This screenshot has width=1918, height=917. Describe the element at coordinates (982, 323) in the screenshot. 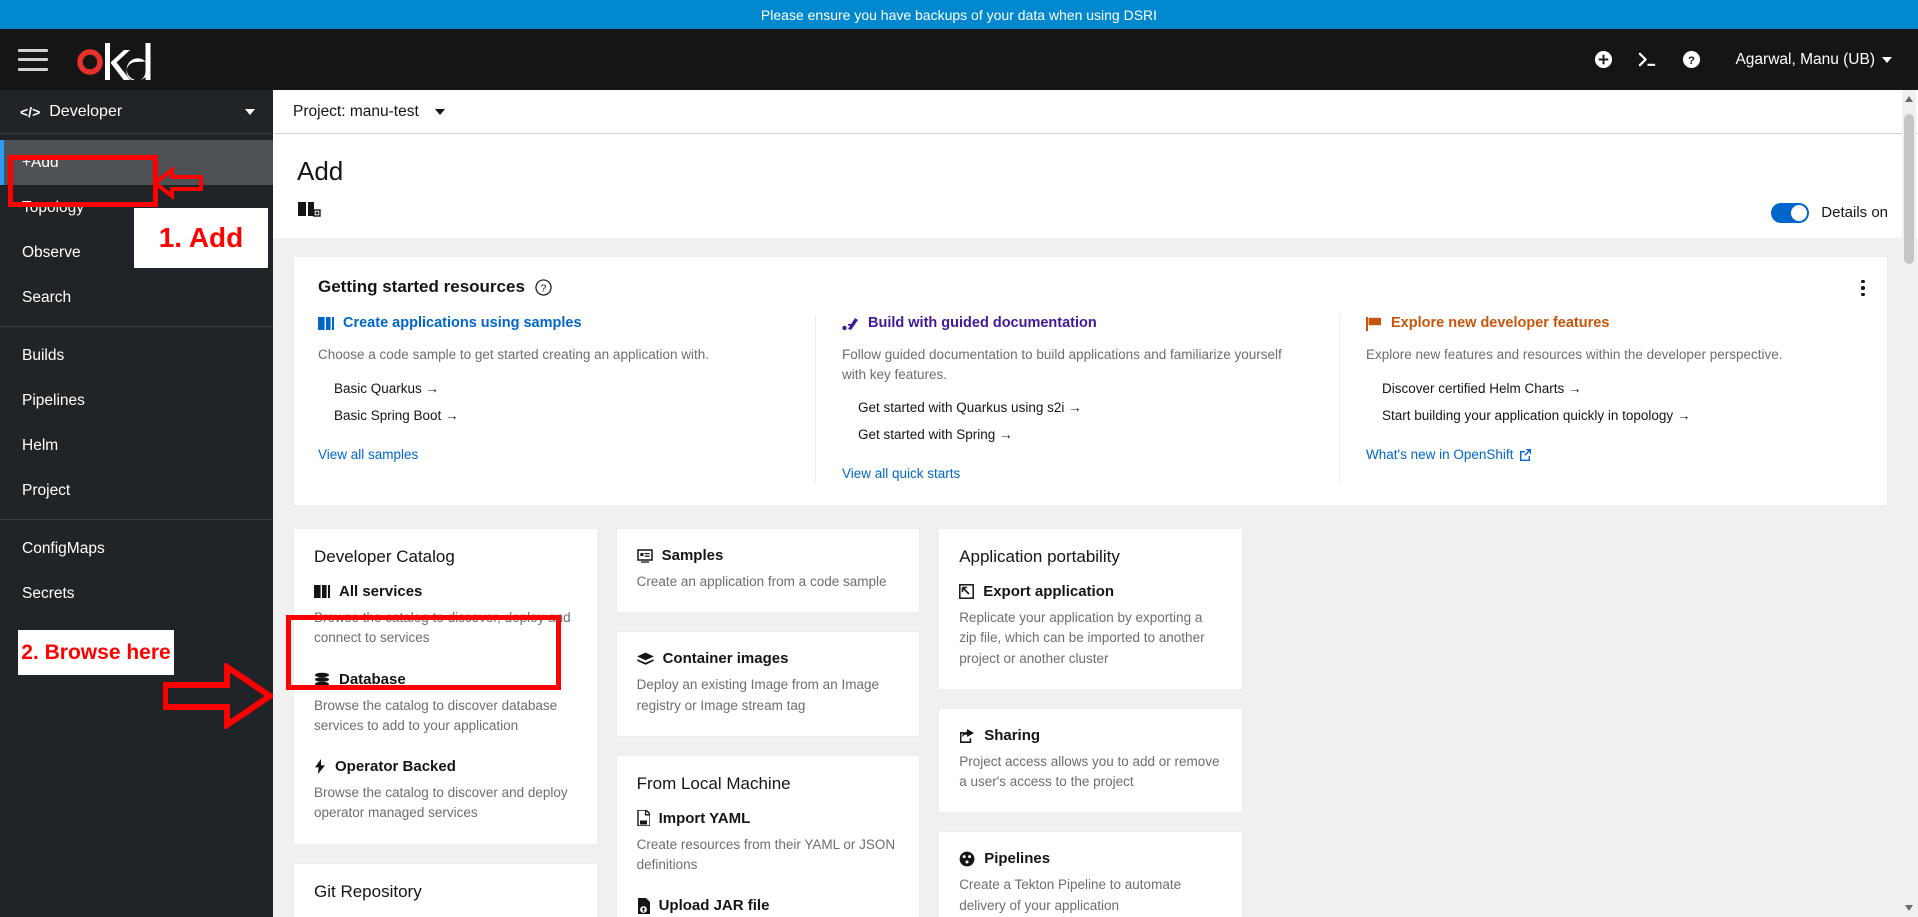

I see `column-title: Build with guided documentation` at that location.